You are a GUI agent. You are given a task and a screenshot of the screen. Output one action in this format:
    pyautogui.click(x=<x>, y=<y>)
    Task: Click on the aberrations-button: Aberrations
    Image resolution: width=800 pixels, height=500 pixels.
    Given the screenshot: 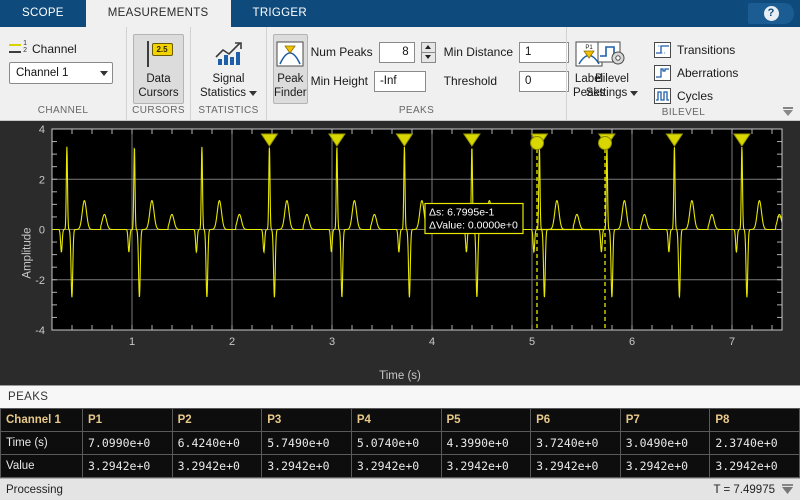 What is the action you would take?
    pyautogui.click(x=696, y=72)
    